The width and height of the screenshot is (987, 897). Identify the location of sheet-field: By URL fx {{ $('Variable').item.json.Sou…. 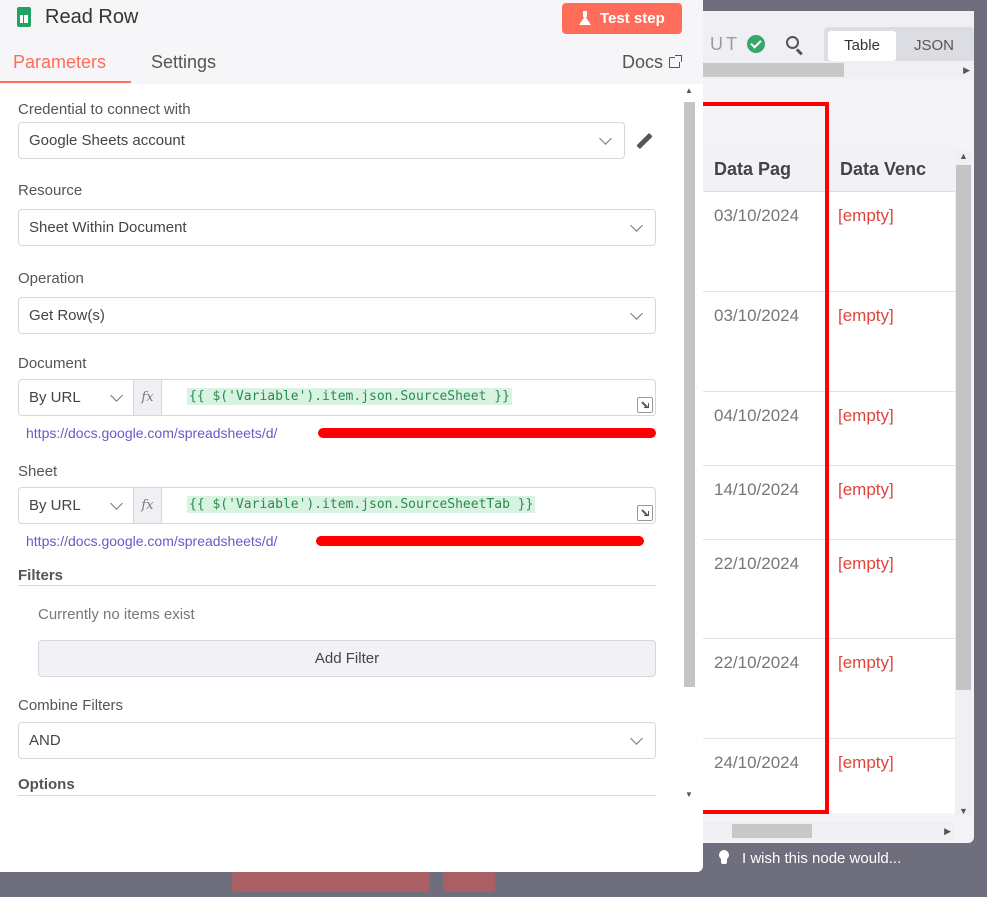
(337, 505).